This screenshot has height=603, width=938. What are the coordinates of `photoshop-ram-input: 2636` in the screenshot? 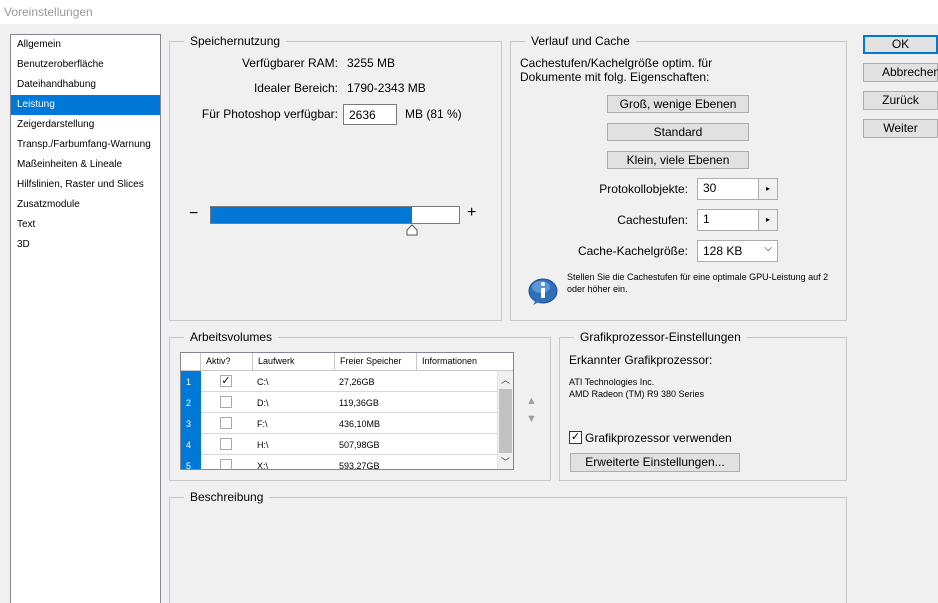 It's located at (370, 114).